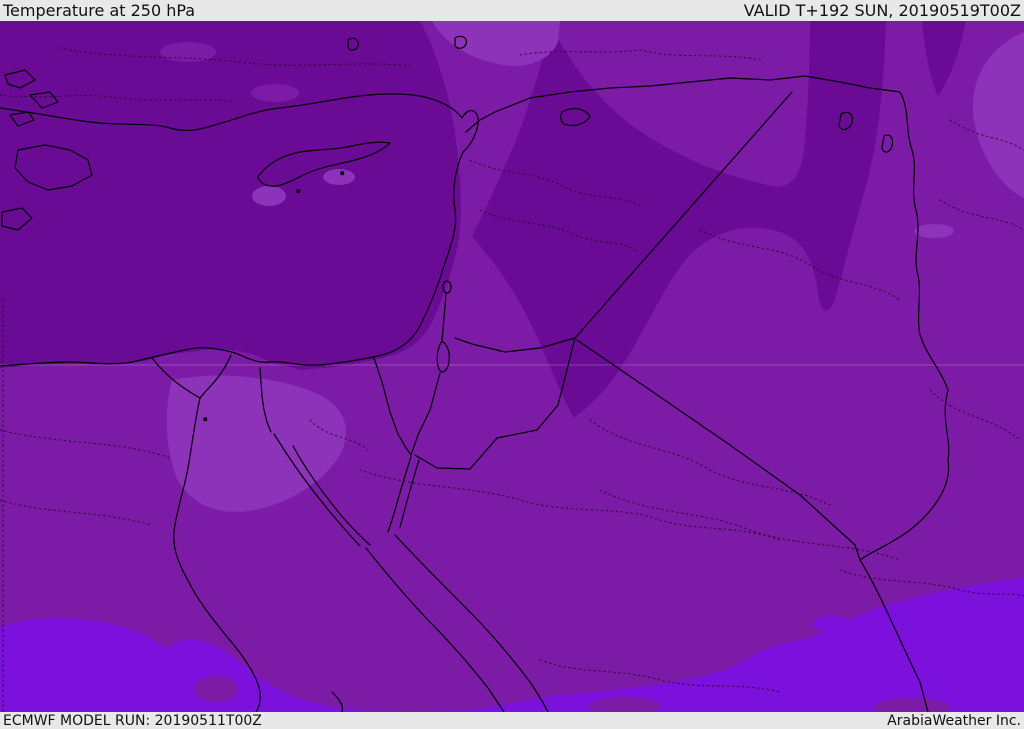  I want to click on credit-label: ArabiaWeather Inc., so click(954, 720).